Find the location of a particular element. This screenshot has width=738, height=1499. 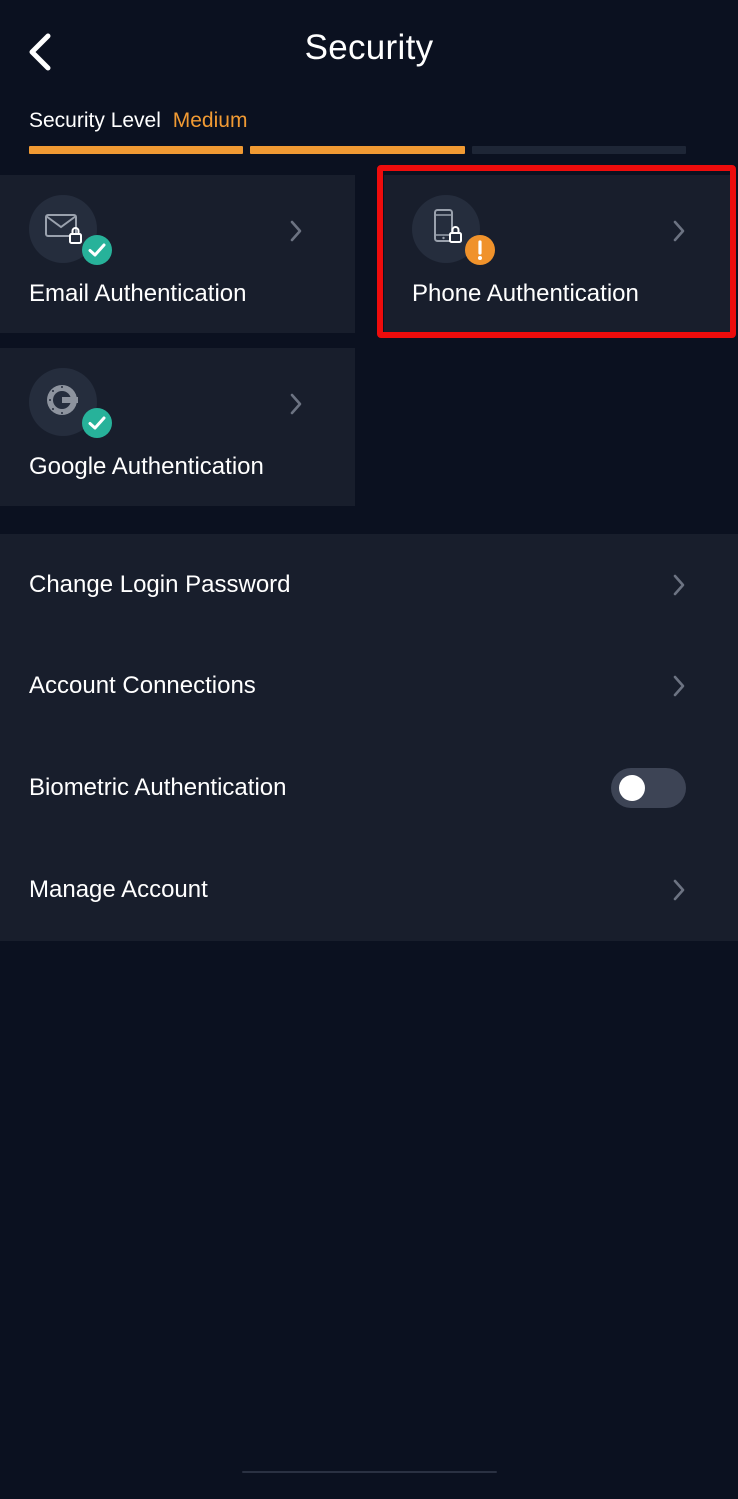

security-level: Security Level Medium is located at coordinates (138, 121).